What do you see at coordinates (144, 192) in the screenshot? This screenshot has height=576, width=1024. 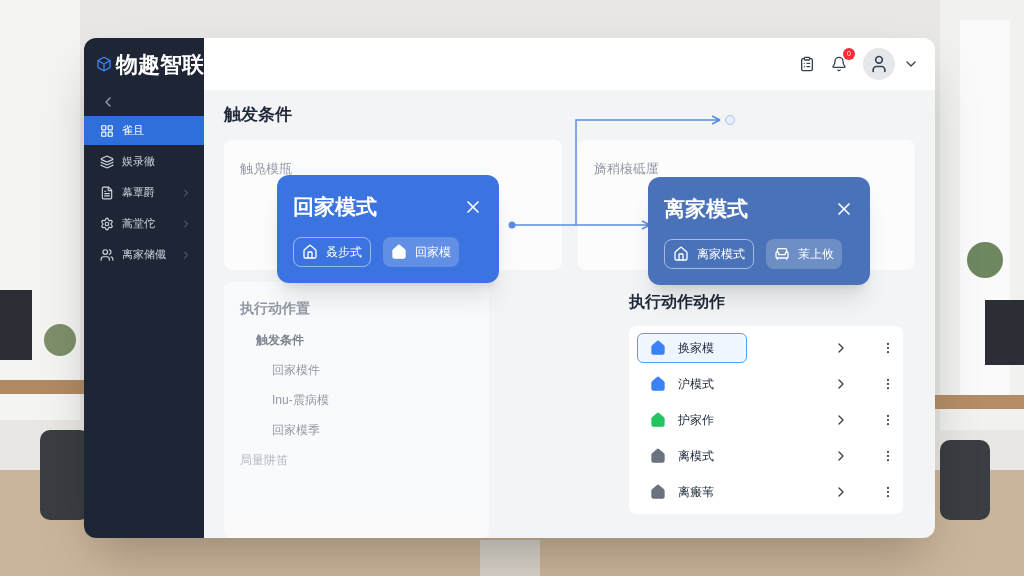 I see `sidebar-item: 幕覃爵` at bounding box center [144, 192].